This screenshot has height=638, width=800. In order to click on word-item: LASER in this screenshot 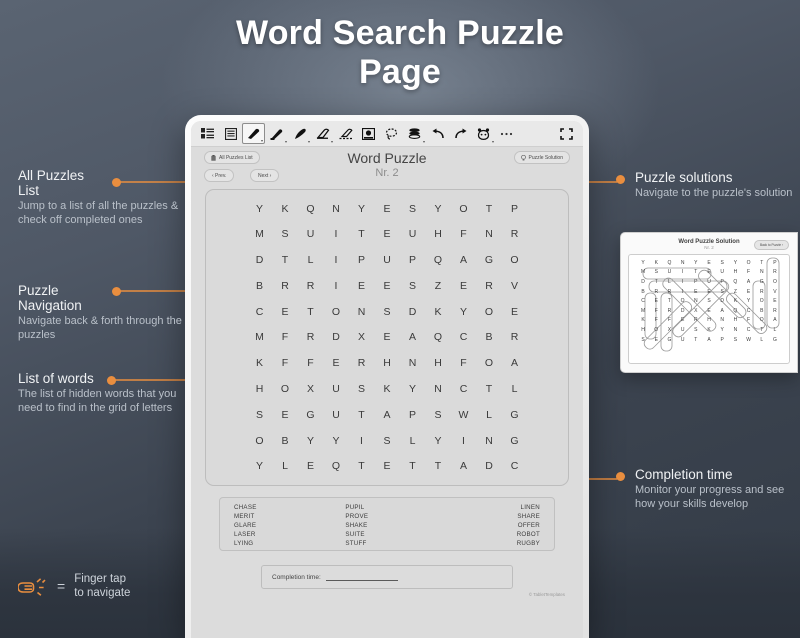, I will do `click(282, 534)`.